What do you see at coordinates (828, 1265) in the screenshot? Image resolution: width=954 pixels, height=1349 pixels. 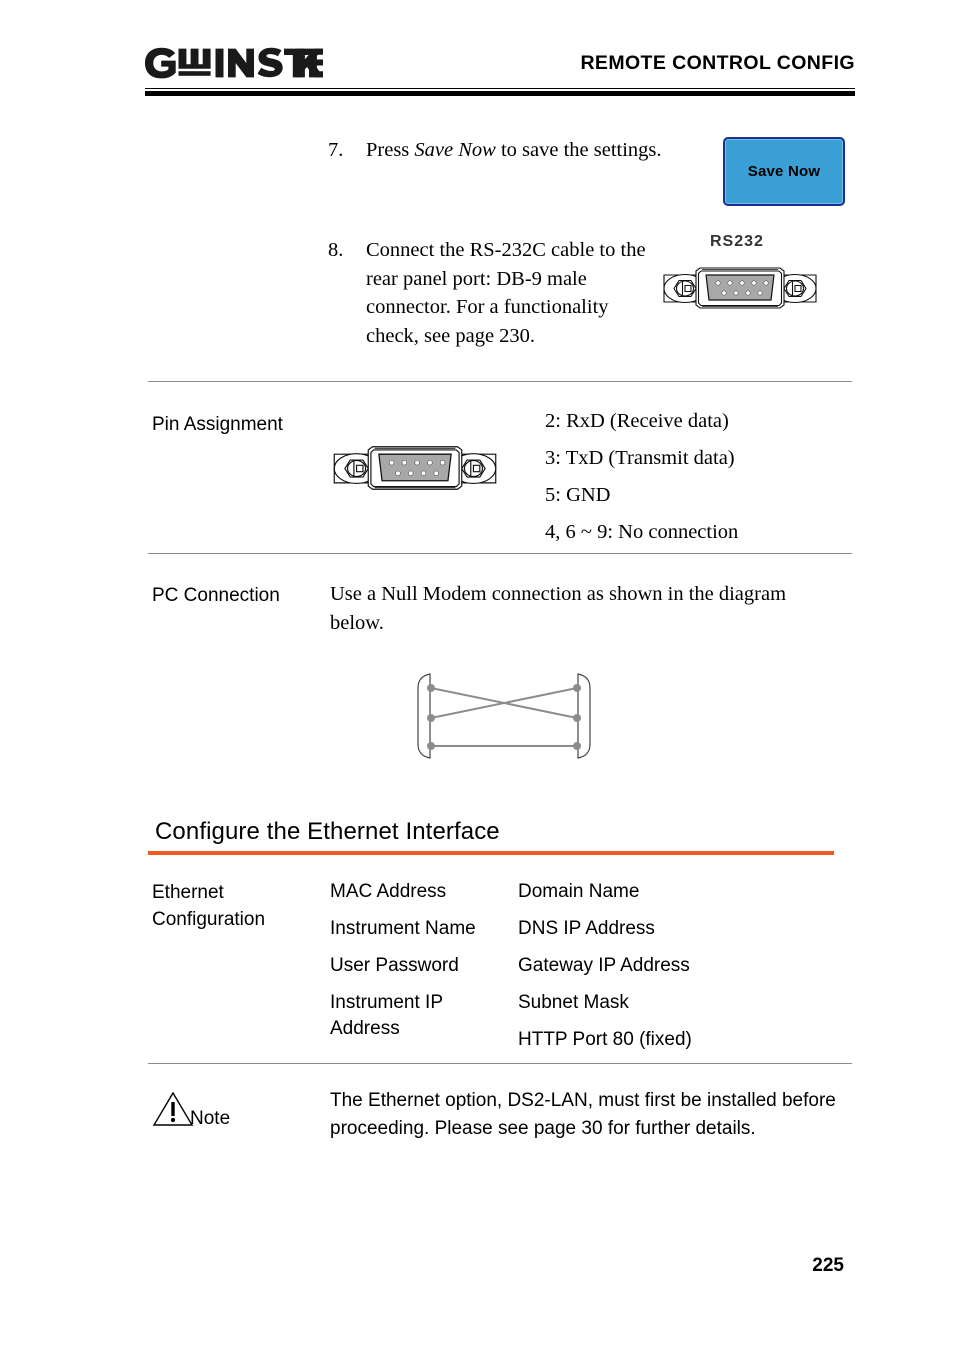 I see `page-number: 225` at bounding box center [828, 1265].